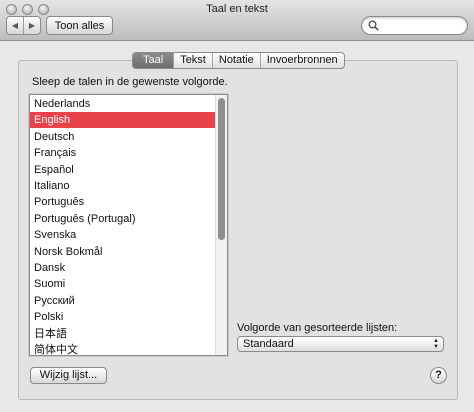 This screenshot has height=412, width=474. Describe the element at coordinates (123, 334) in the screenshot. I see `language-list-item: 日本語` at that location.